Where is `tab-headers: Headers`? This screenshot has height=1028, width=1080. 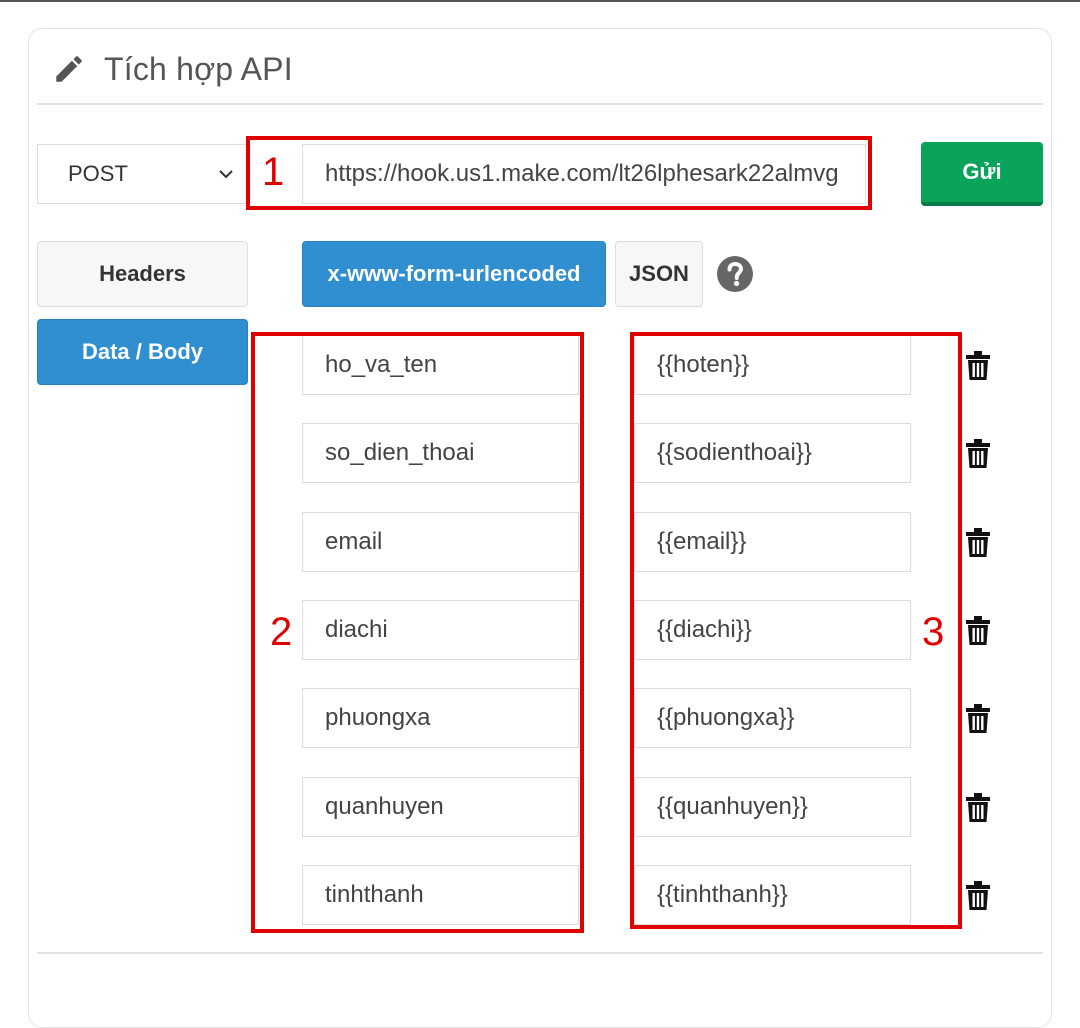 tab-headers: Headers is located at coordinates (142, 274).